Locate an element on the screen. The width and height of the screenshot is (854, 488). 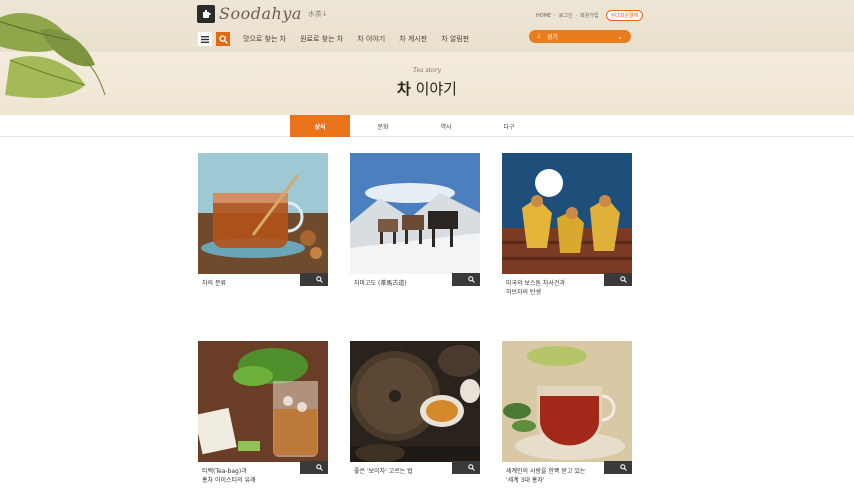
caption-line1: 차마고도 (茶馬古道) is located at coordinates (380, 283).